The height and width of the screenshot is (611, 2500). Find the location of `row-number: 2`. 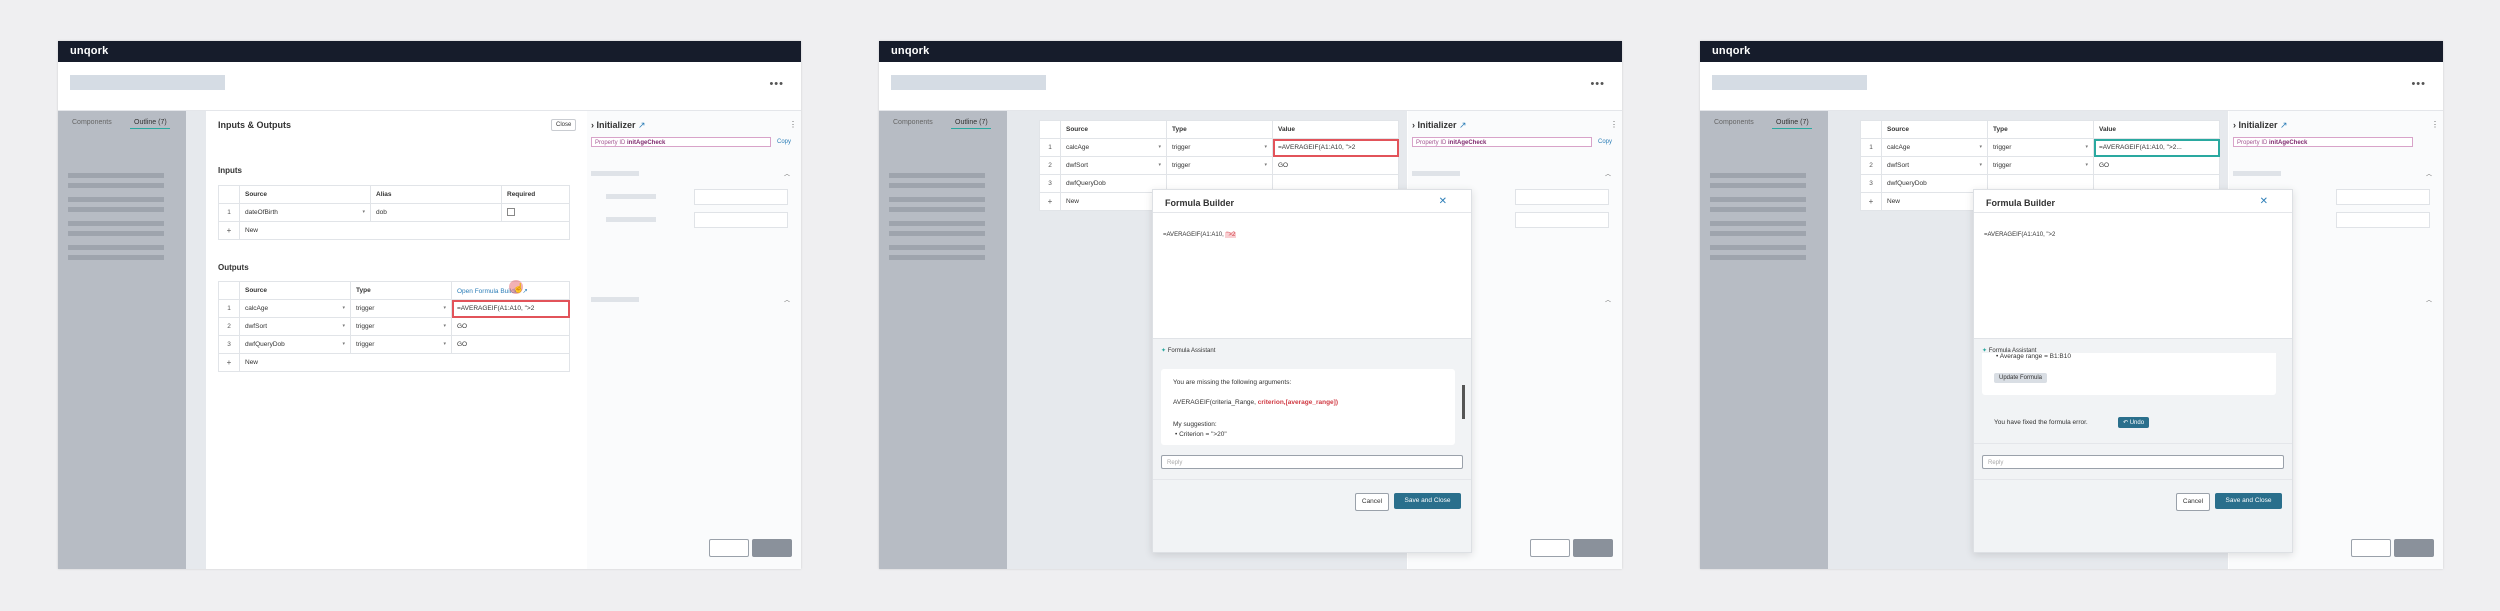

row-number: 2 is located at coordinates (229, 326).